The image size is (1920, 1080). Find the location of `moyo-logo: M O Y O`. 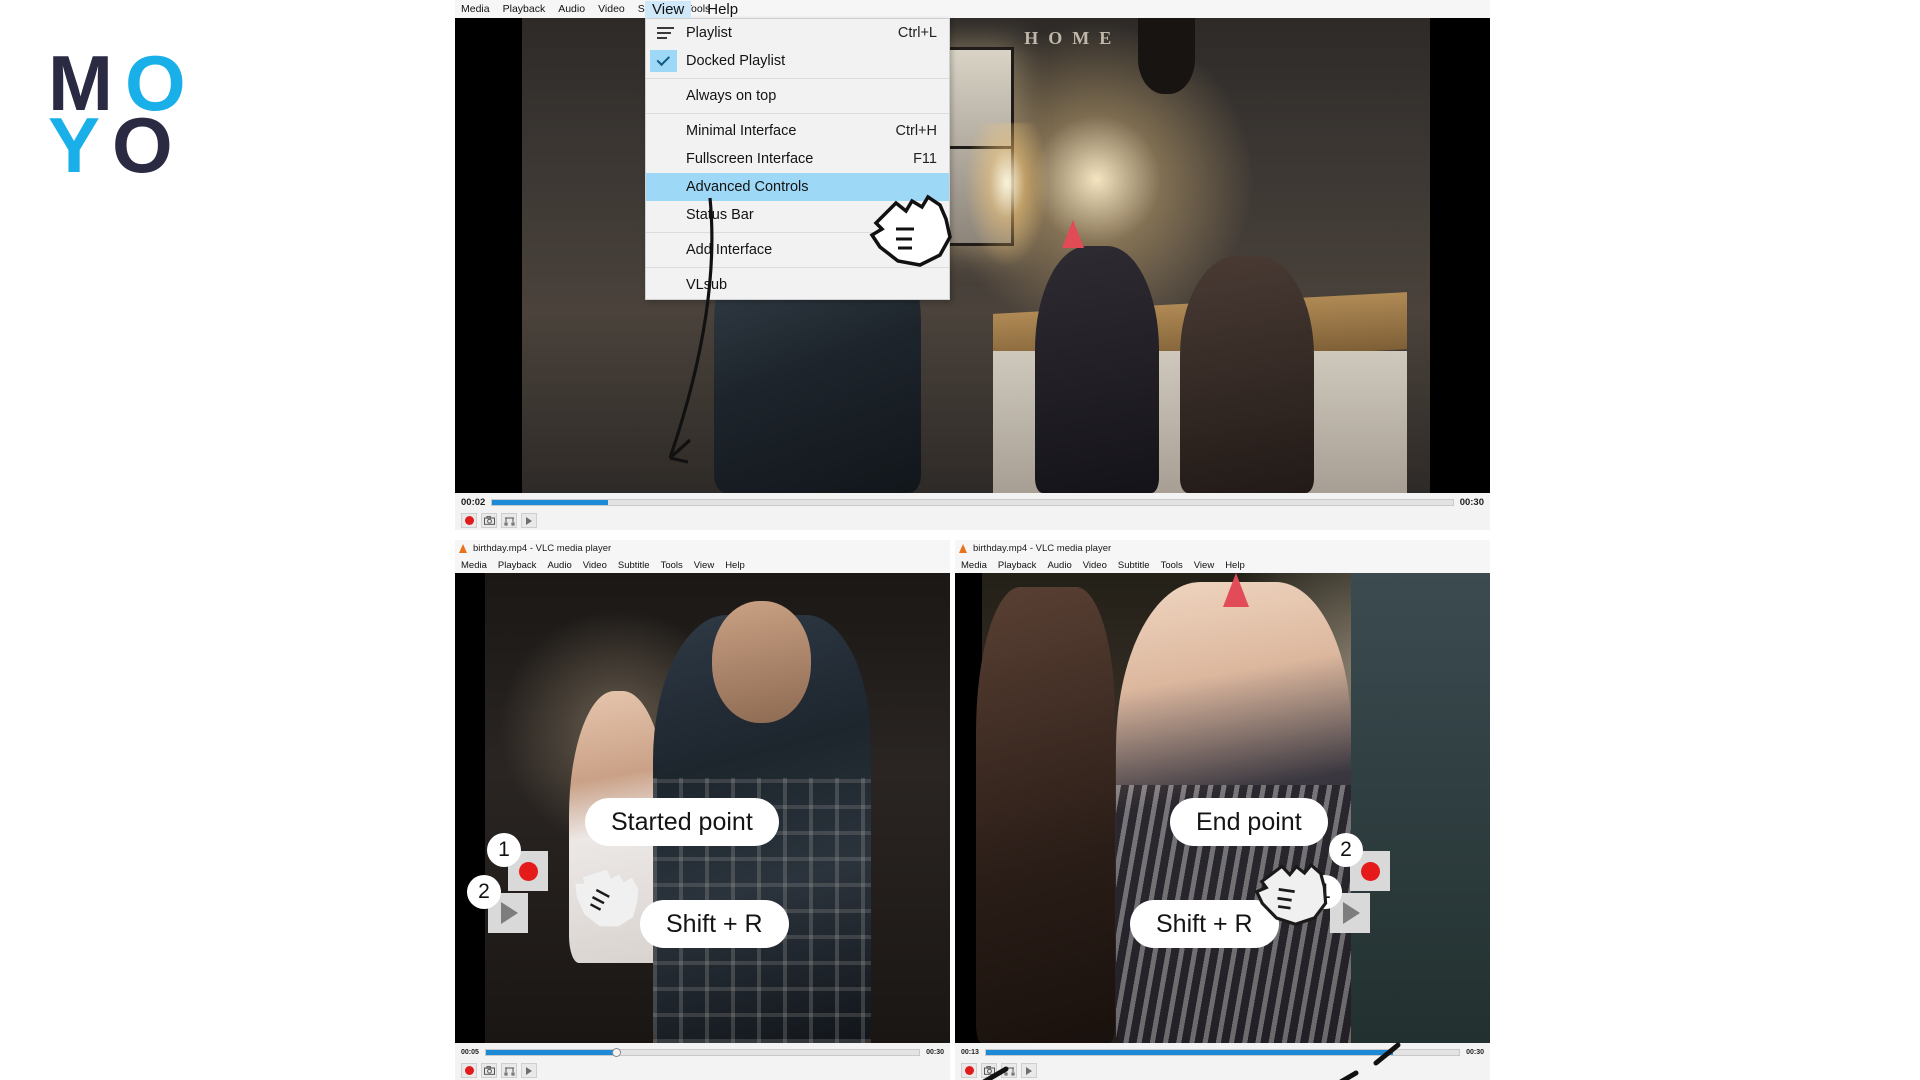

moyo-logo: M O Y O is located at coordinates (123, 116).